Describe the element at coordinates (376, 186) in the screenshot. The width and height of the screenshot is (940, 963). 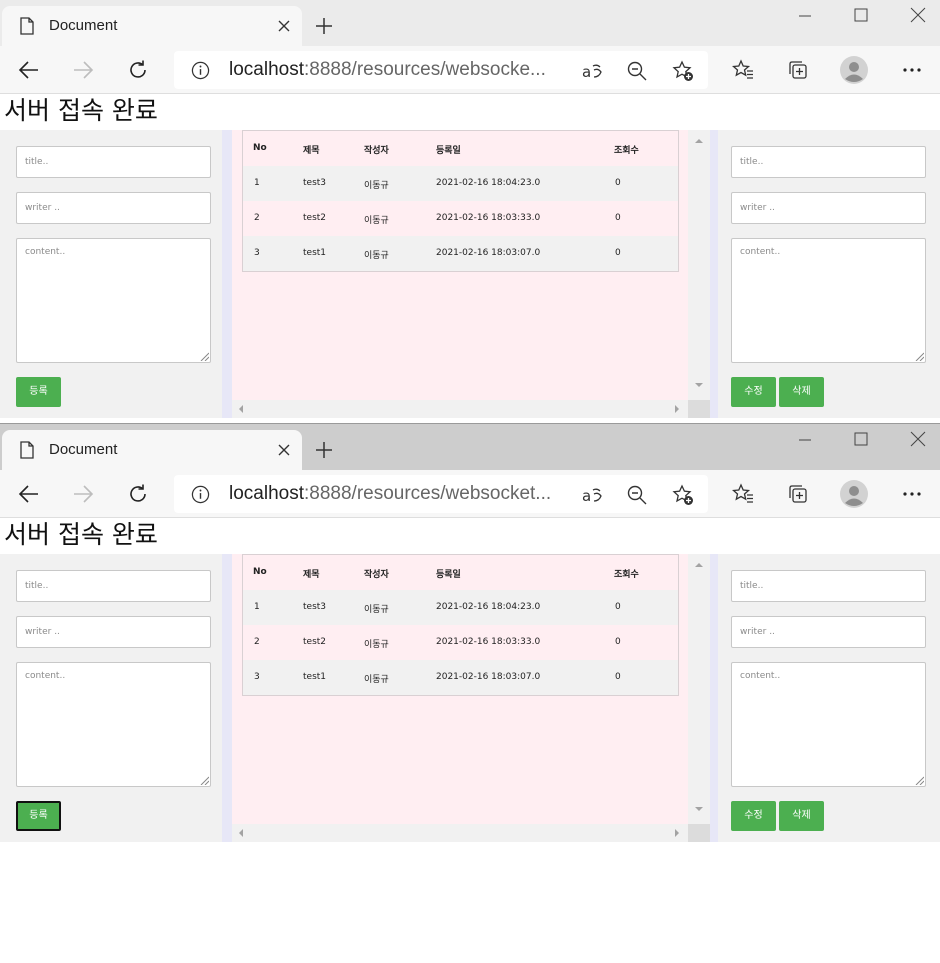
I see `cell-writer: 이동규` at that location.